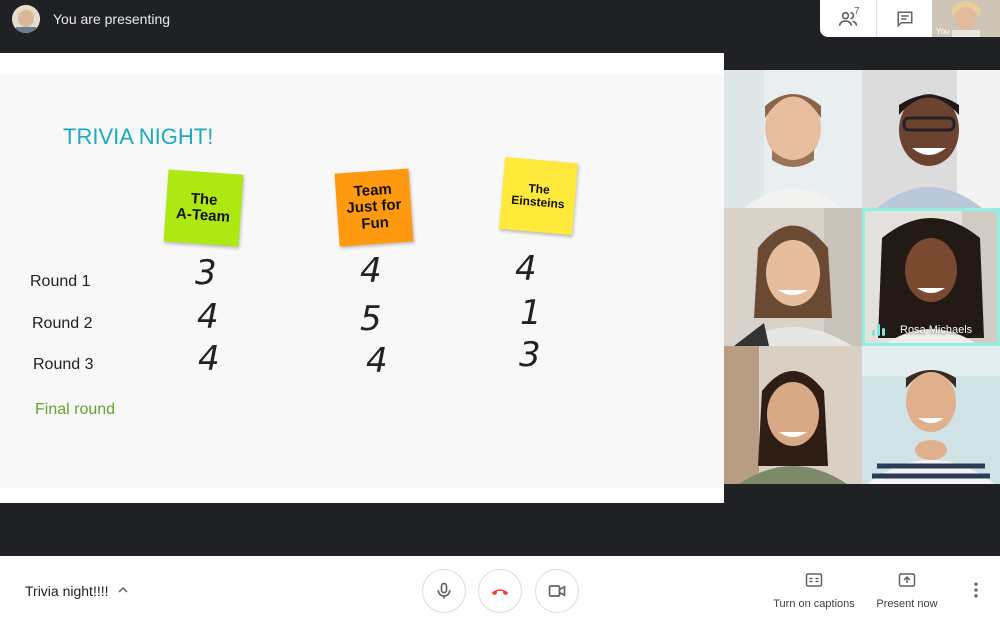 This screenshot has width=1000, height=625. I want to click on chevron-up-icon, so click(123, 590).